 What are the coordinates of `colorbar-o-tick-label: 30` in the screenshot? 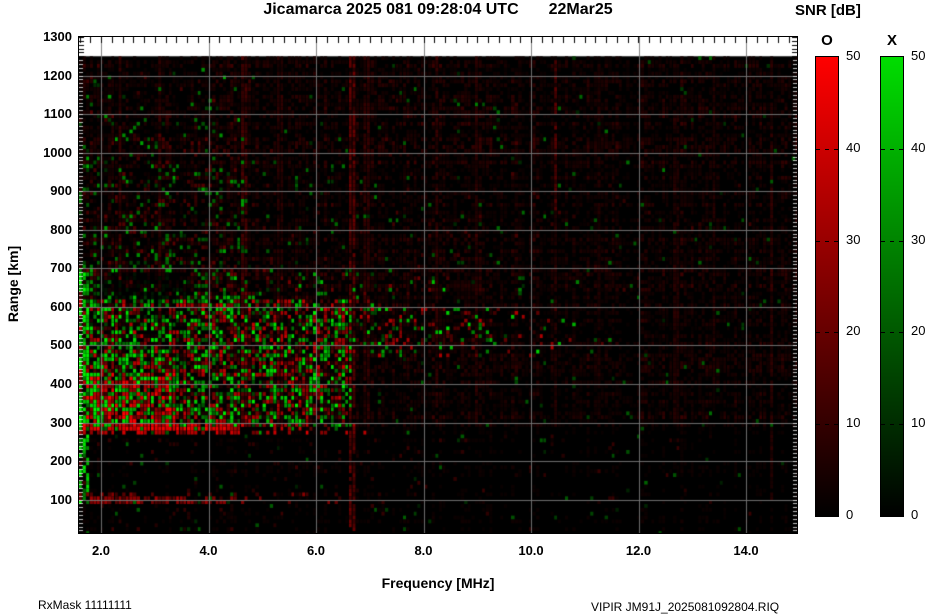 It's located at (853, 239).